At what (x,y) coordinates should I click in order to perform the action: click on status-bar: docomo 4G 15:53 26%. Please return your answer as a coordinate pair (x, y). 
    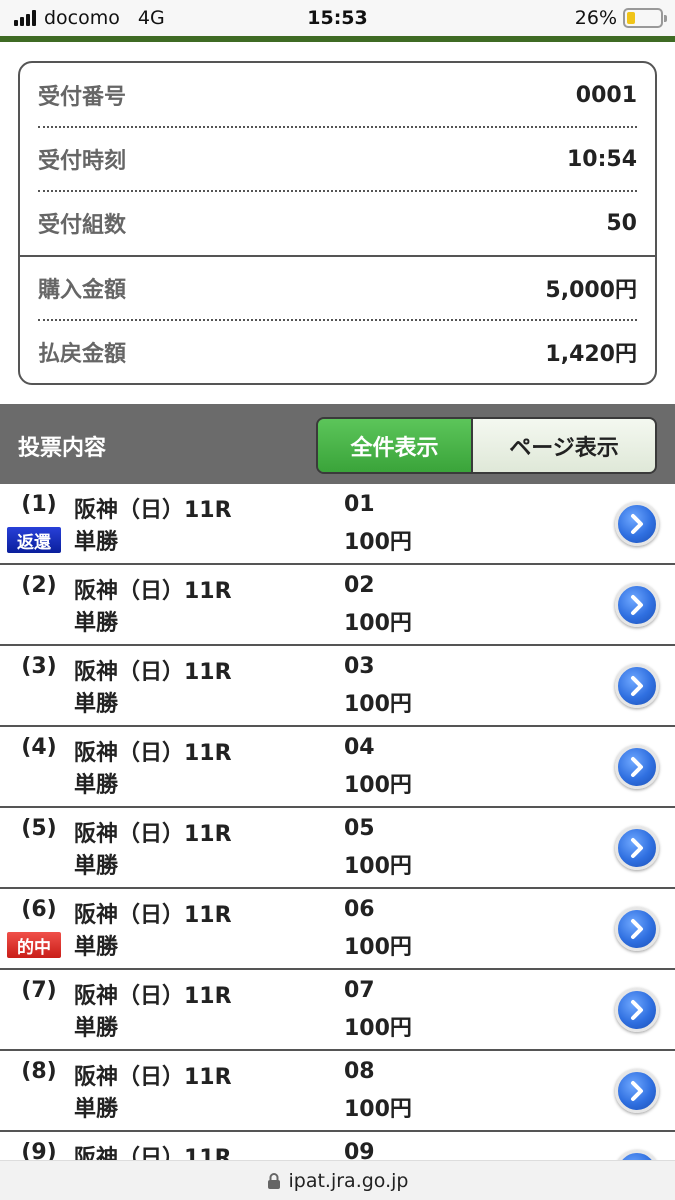
    Looking at the image, I should click on (337, 18).